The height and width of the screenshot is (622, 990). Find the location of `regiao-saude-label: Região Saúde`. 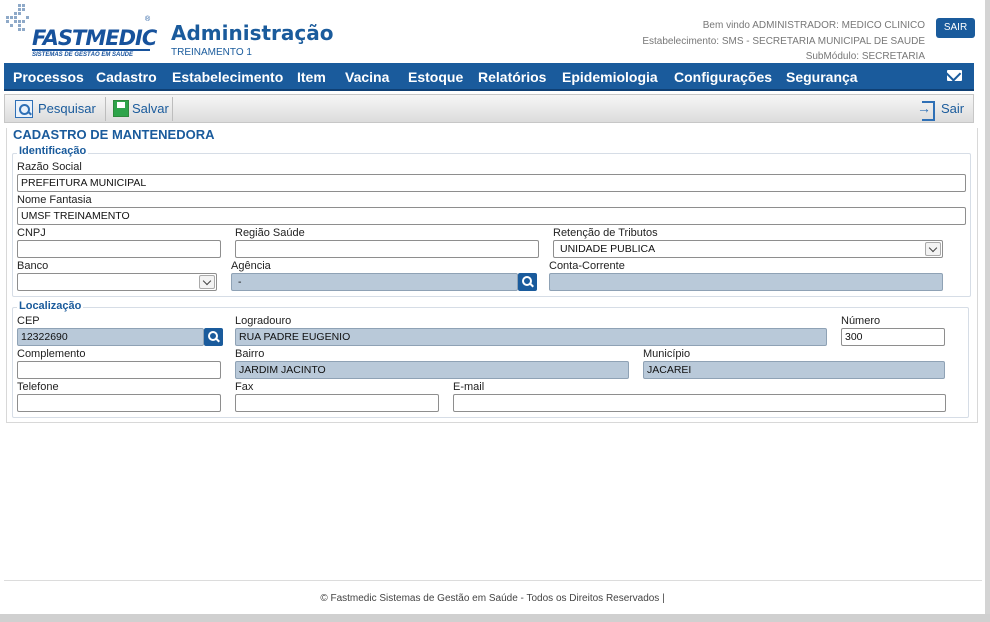

regiao-saude-label: Região Saúde is located at coordinates (270, 233).